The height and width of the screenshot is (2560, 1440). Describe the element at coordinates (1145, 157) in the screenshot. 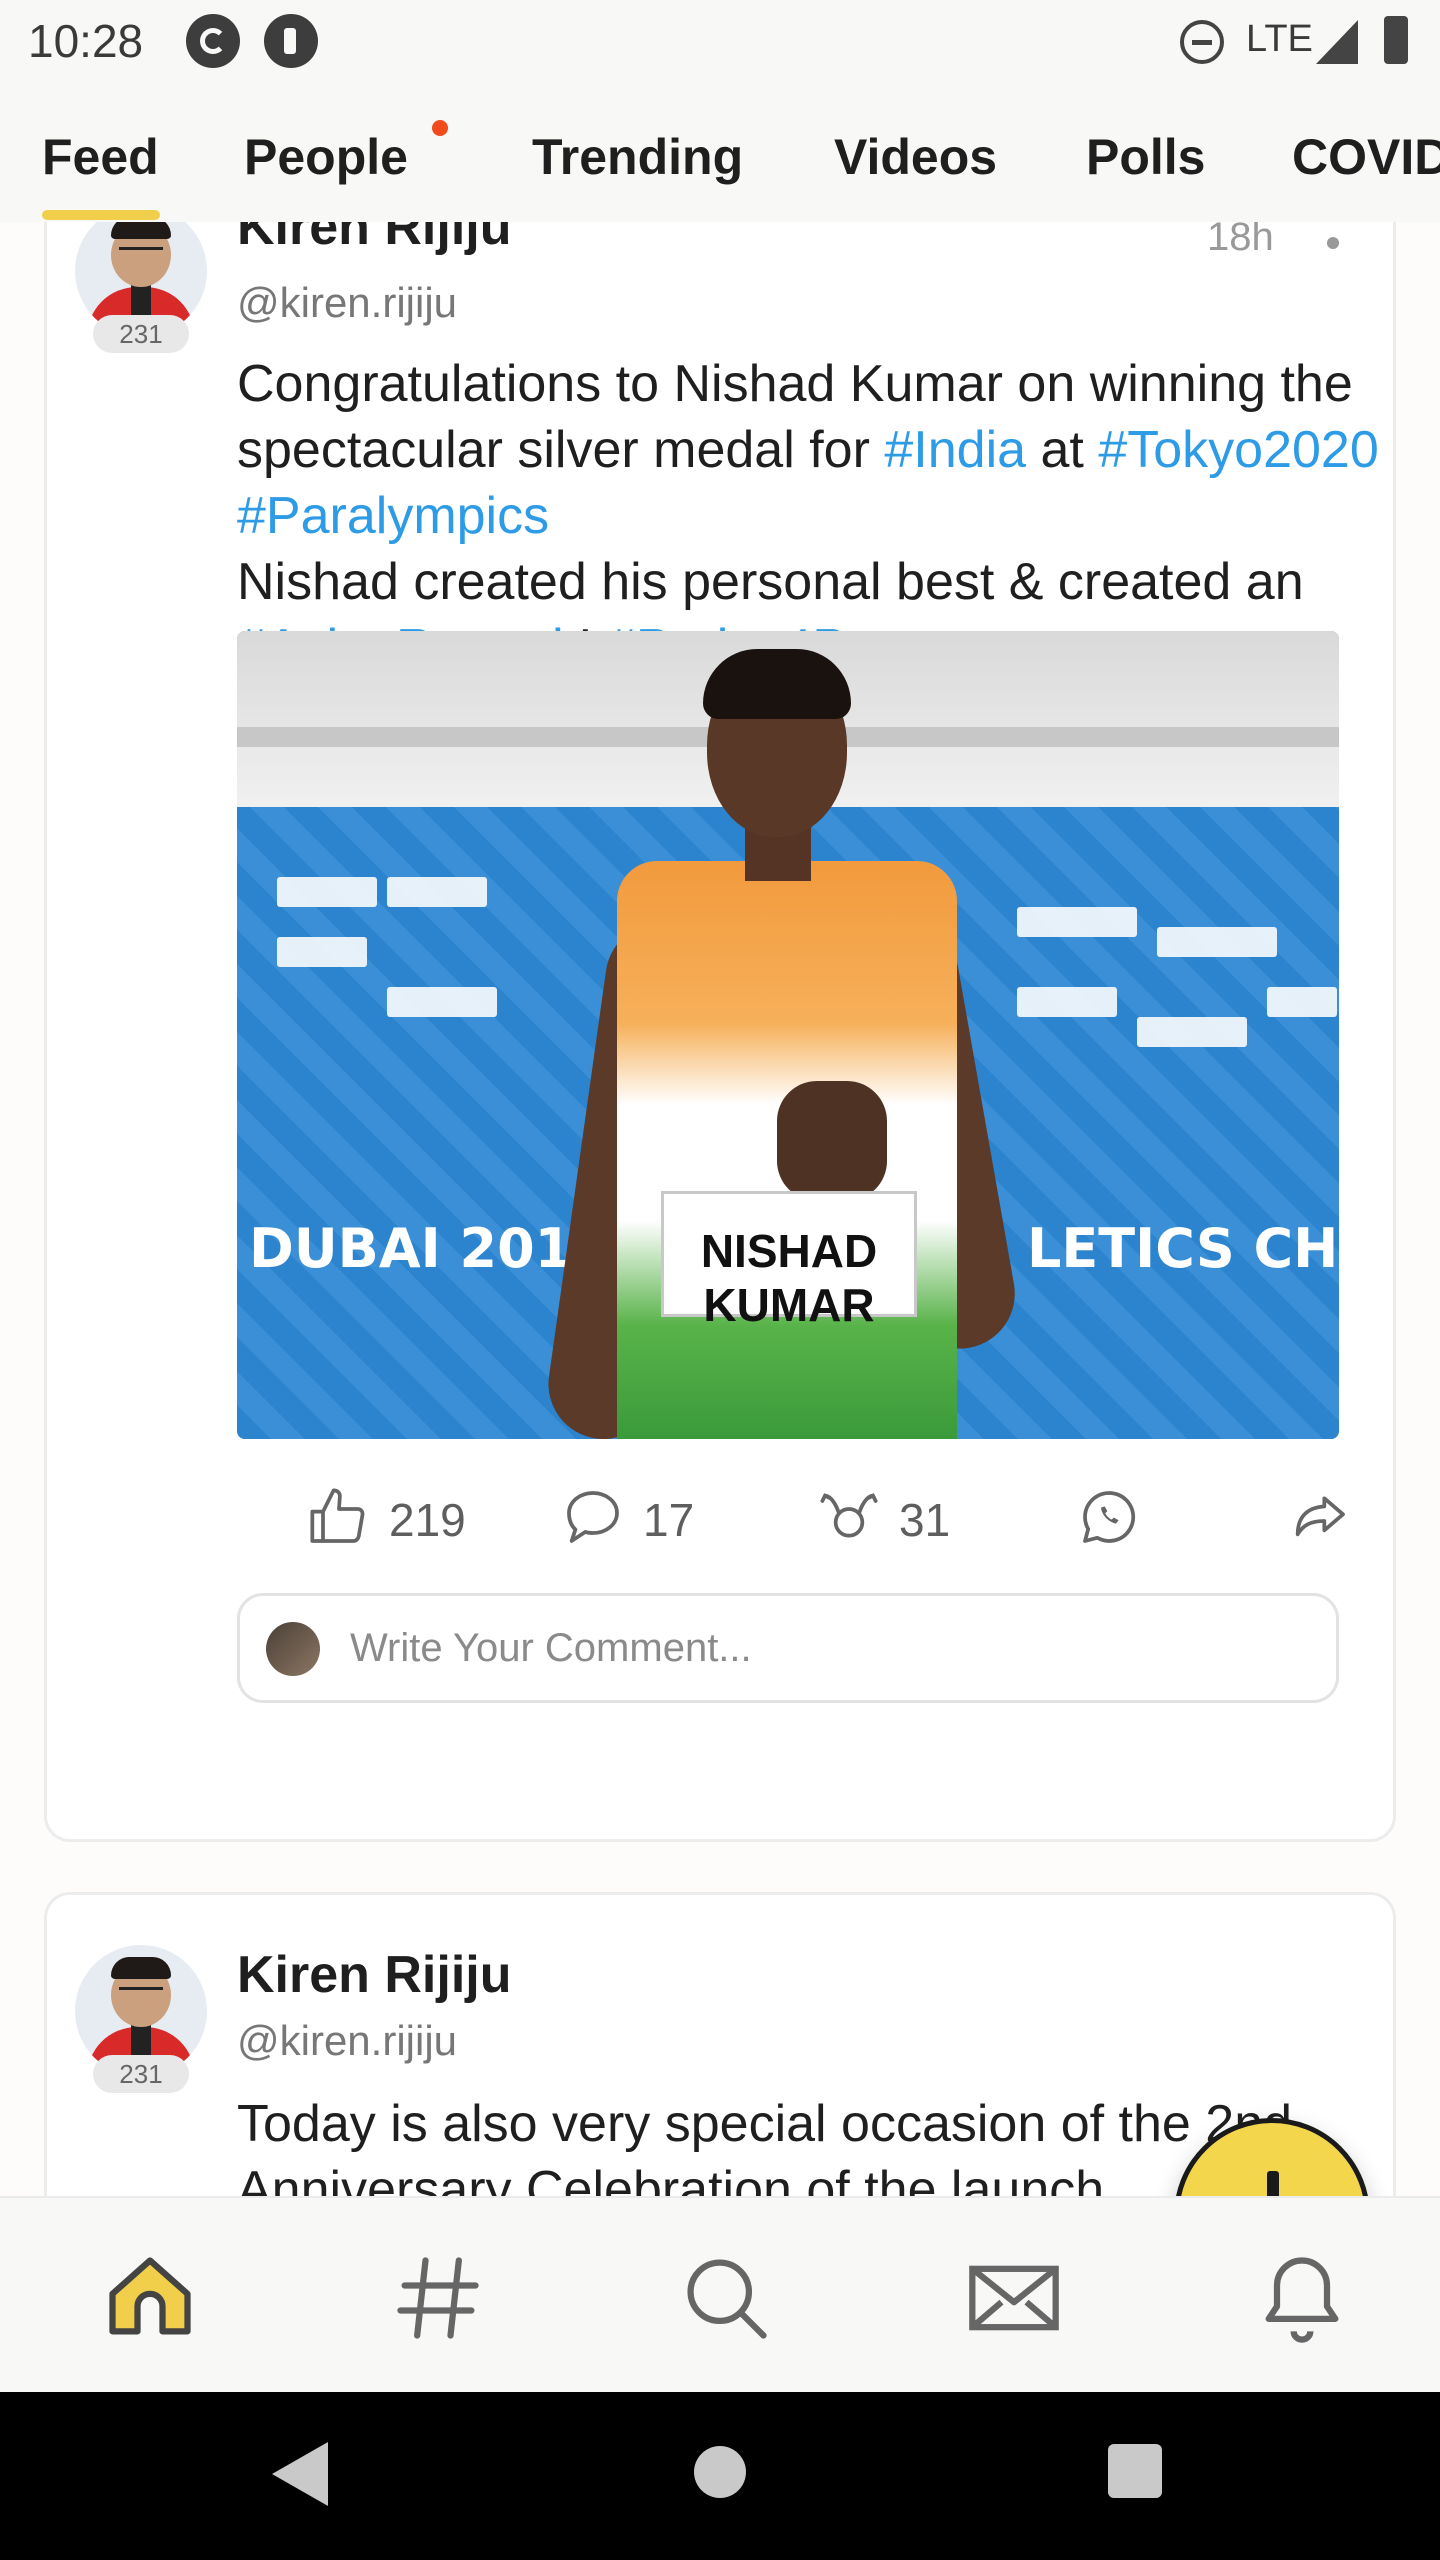

I see `tab-polls: Polls` at that location.